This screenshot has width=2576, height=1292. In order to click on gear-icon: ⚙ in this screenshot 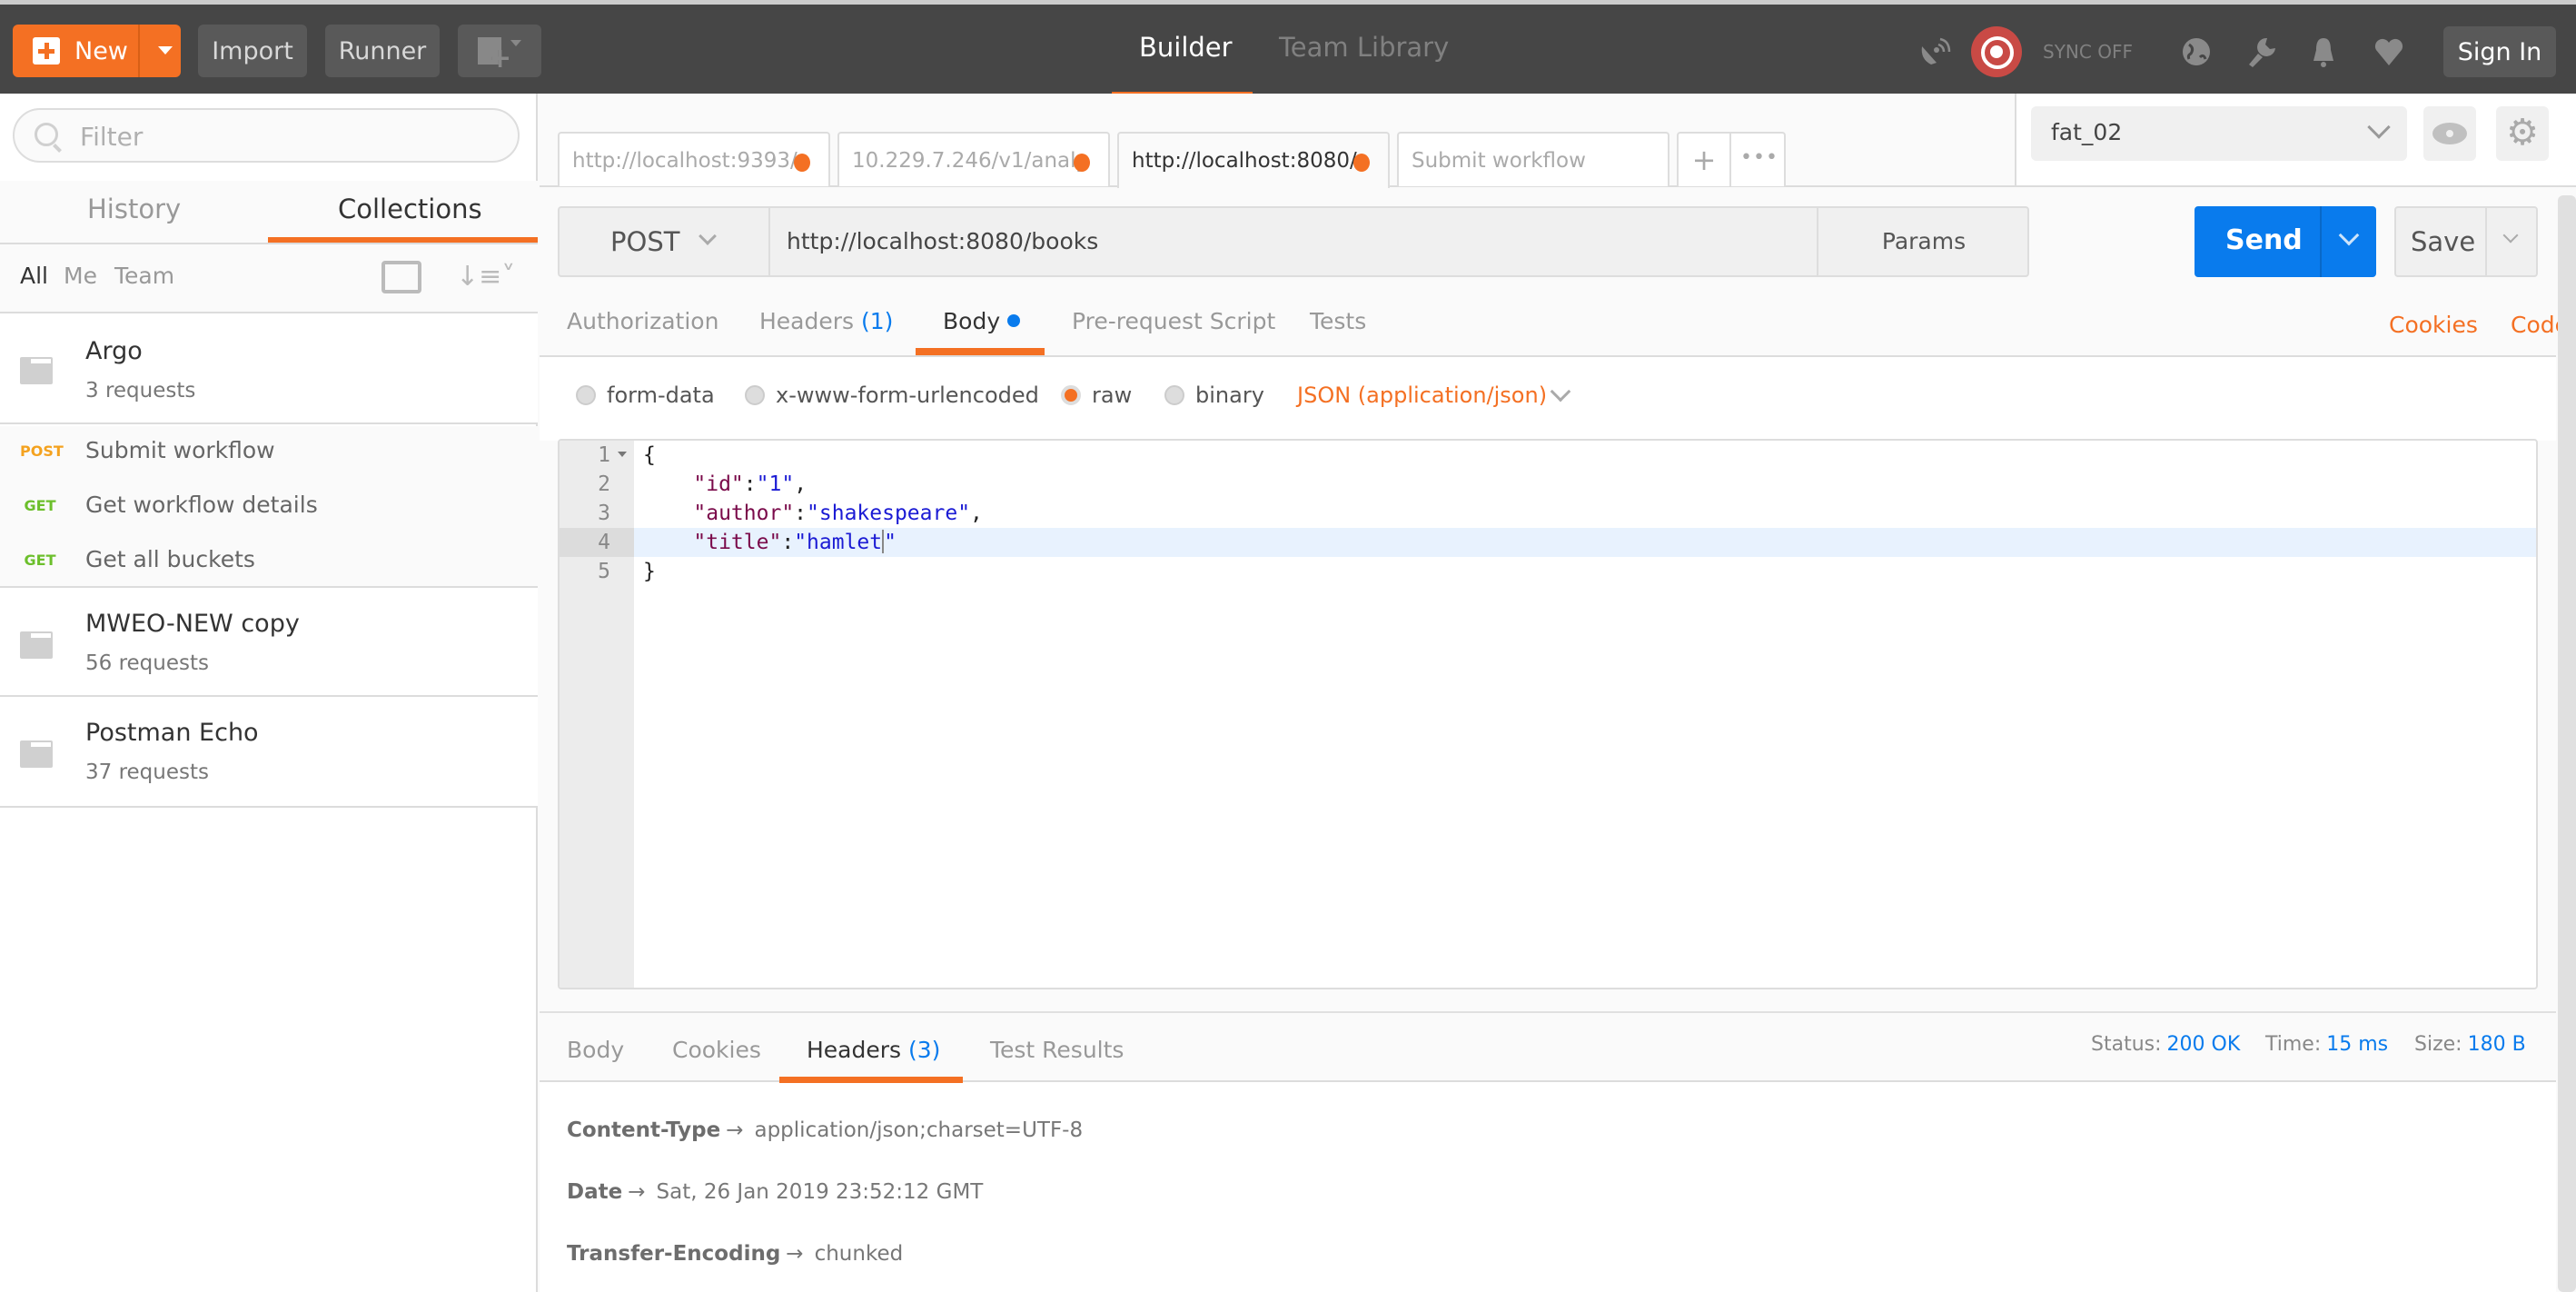, I will do `click(2522, 133)`.